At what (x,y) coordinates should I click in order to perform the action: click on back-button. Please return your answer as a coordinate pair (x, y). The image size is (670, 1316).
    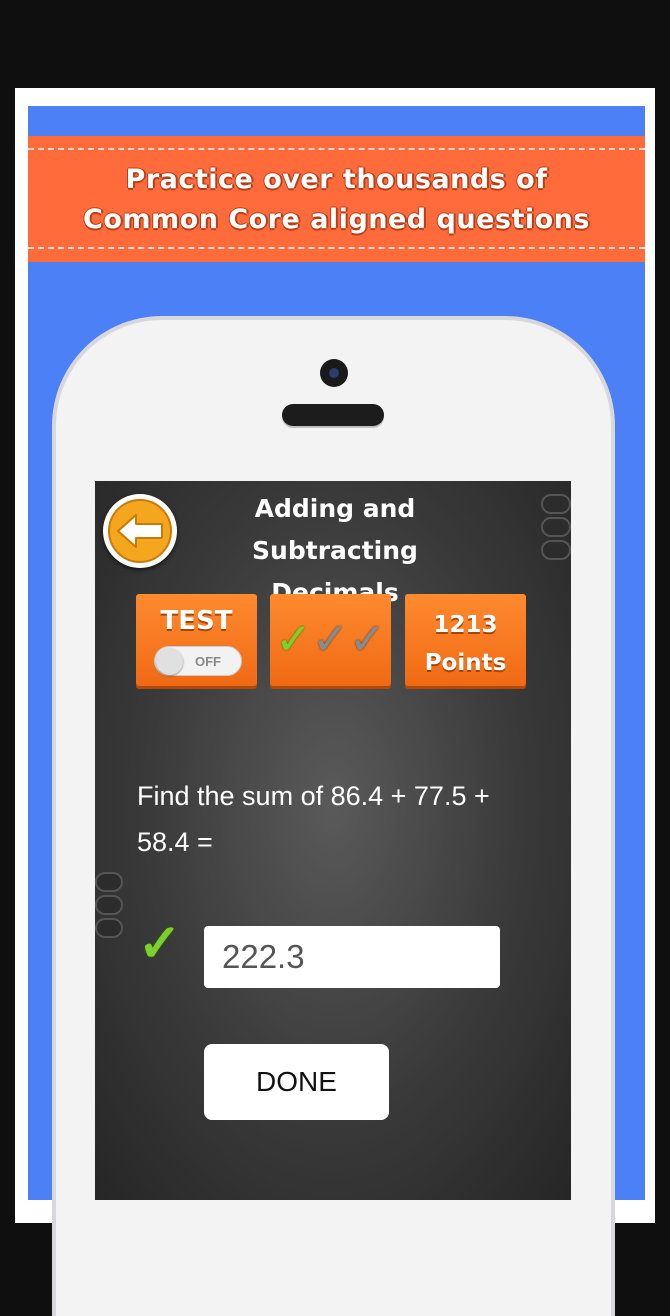
    Looking at the image, I should click on (140, 531).